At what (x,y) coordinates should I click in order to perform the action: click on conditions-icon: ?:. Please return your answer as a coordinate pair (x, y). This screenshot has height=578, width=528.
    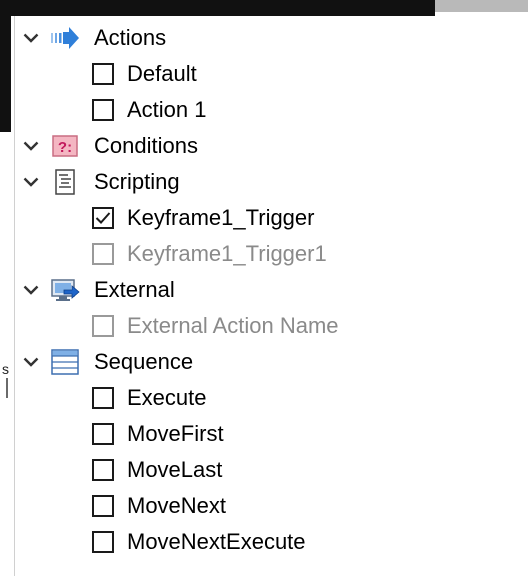
    Looking at the image, I should click on (65, 146).